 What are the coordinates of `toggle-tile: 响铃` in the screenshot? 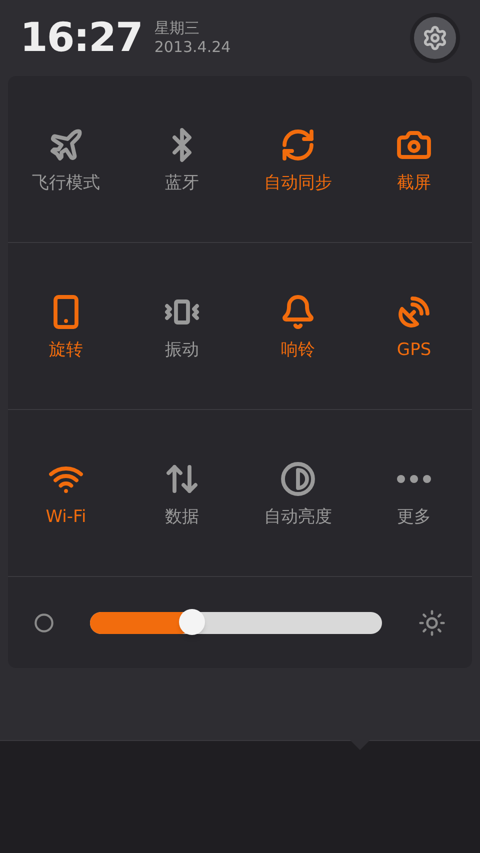 It's located at (298, 326).